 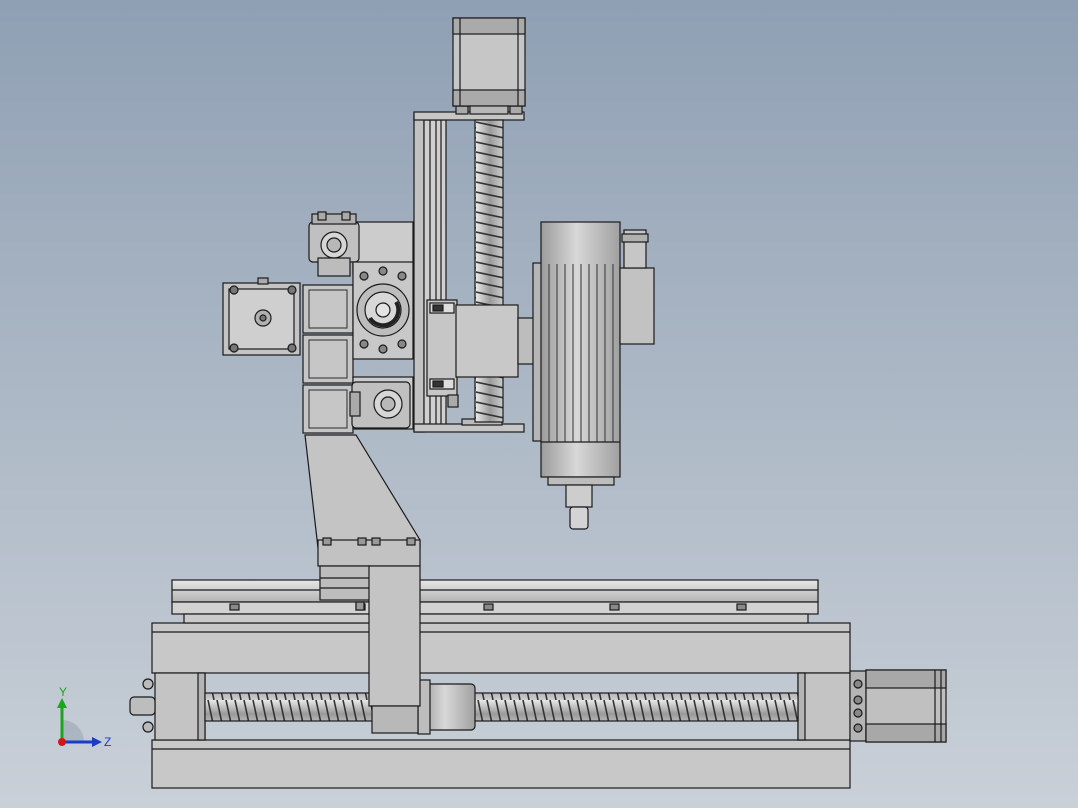 What do you see at coordinates (495, 601) in the screenshot?
I see `x-linear-rail` at bounding box center [495, 601].